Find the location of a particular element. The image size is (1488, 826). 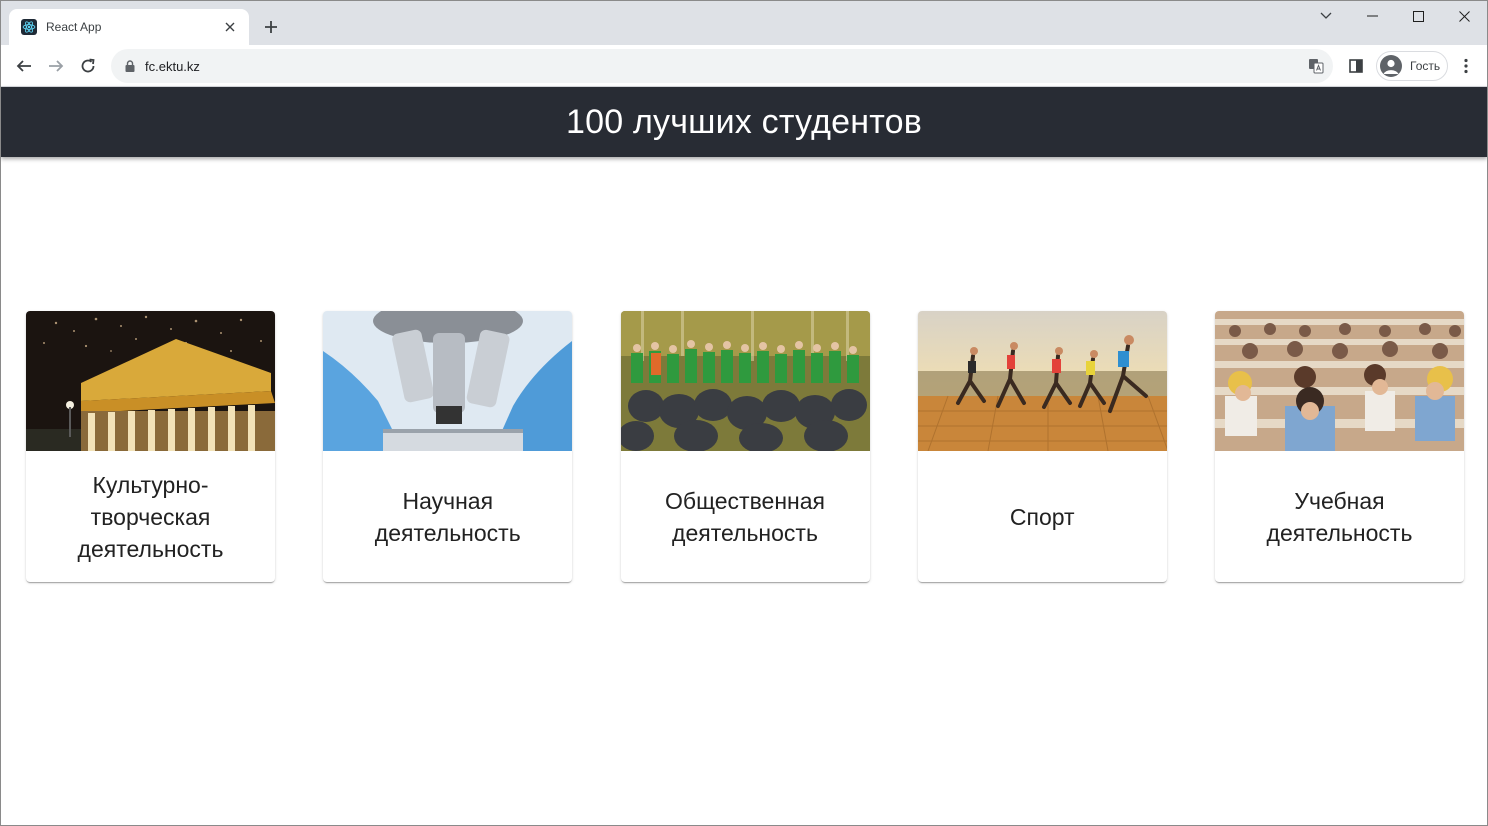

window-controls is located at coordinates (1395, 16).